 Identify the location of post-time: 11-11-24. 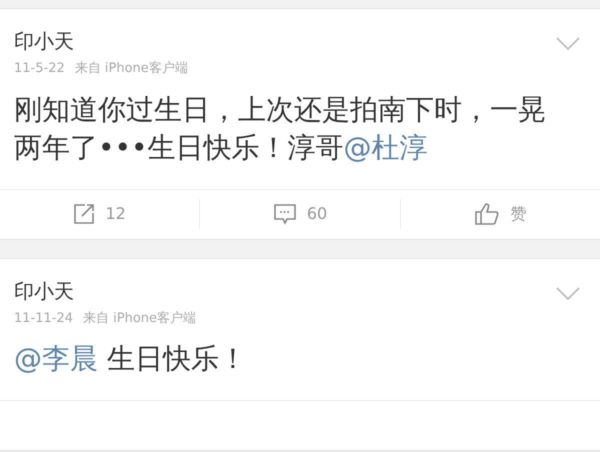
(44, 319).